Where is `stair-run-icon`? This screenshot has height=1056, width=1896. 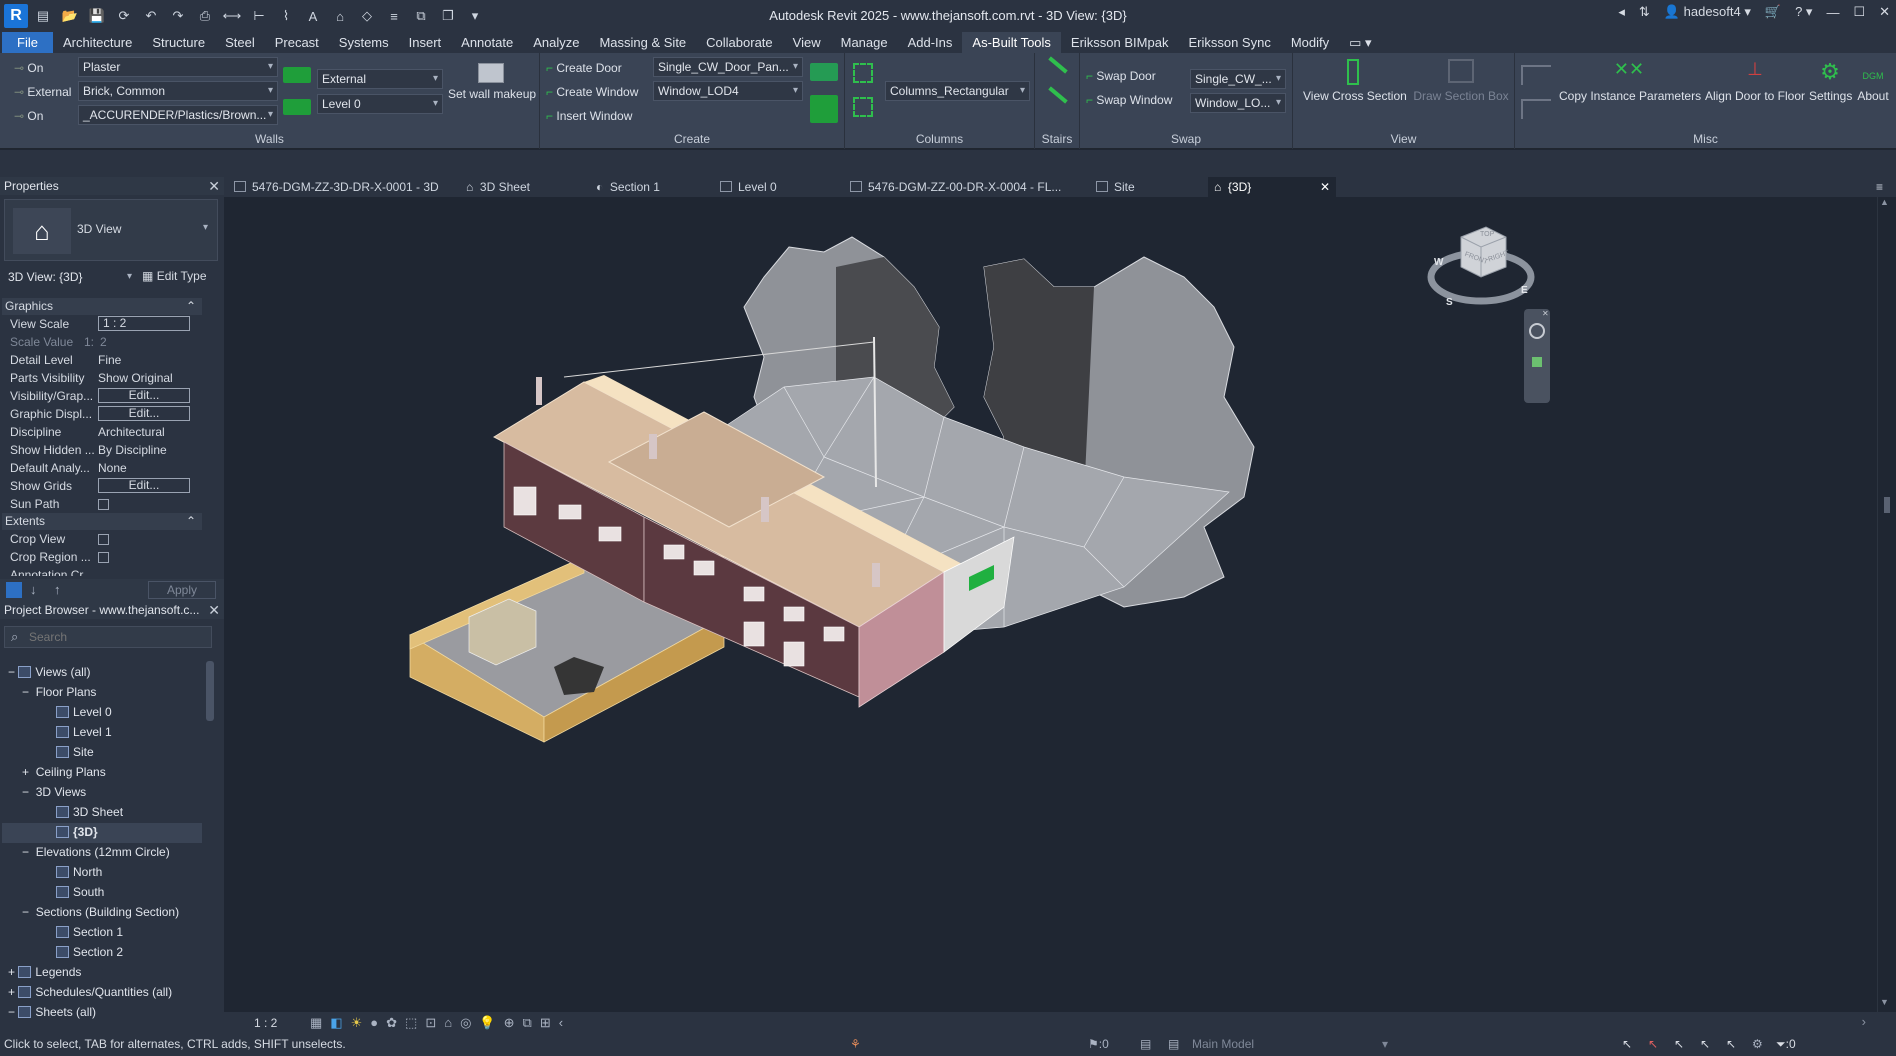 stair-run-icon is located at coordinates (1058, 65).